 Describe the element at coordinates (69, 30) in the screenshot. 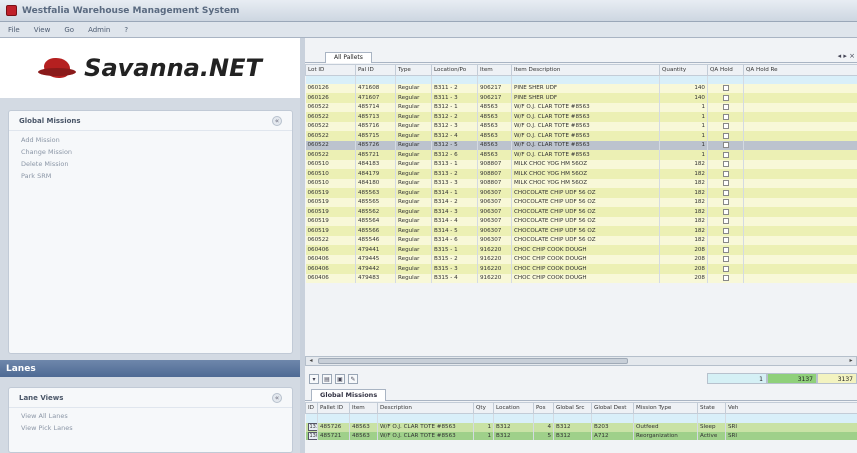

I see `menu-go: Go` at that location.